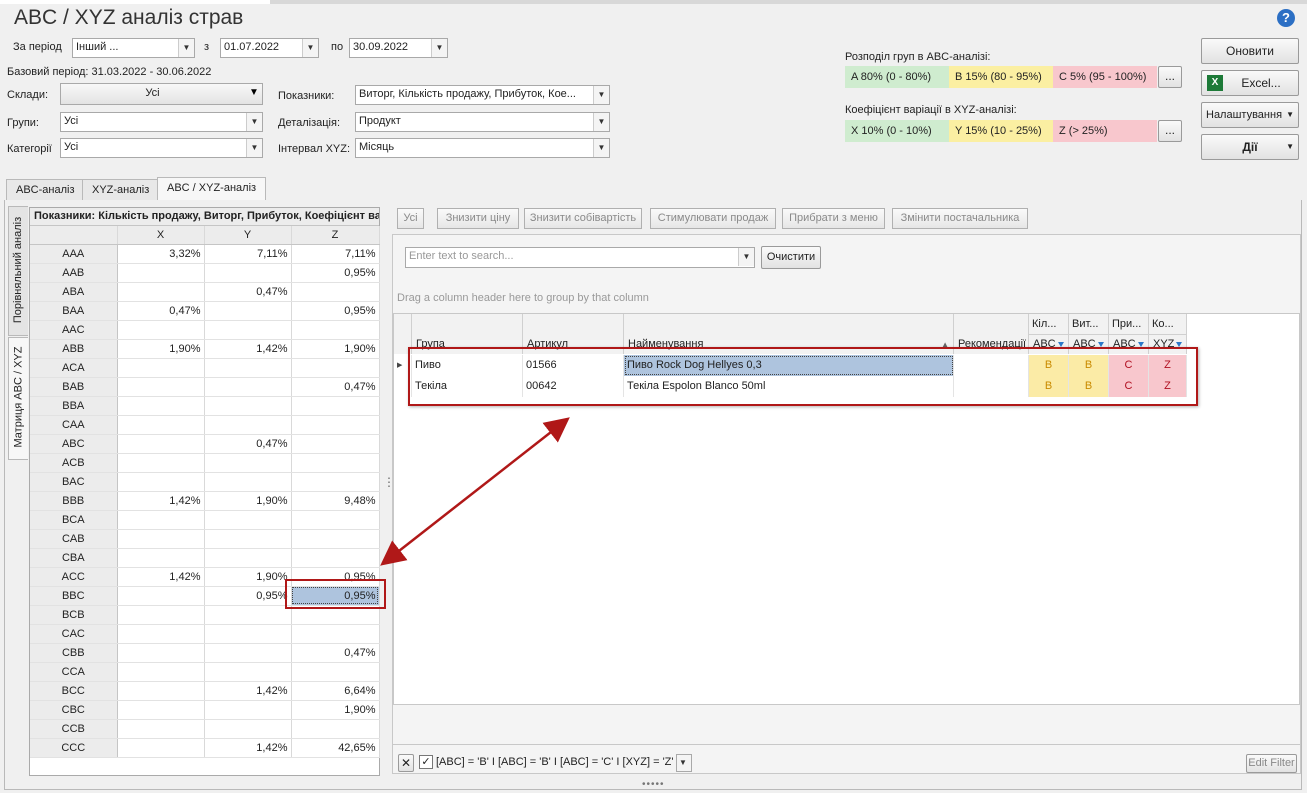  What do you see at coordinates (713, 218) in the screenshot?
I see `stimulate-sales-button: Стимулювати продаж` at bounding box center [713, 218].